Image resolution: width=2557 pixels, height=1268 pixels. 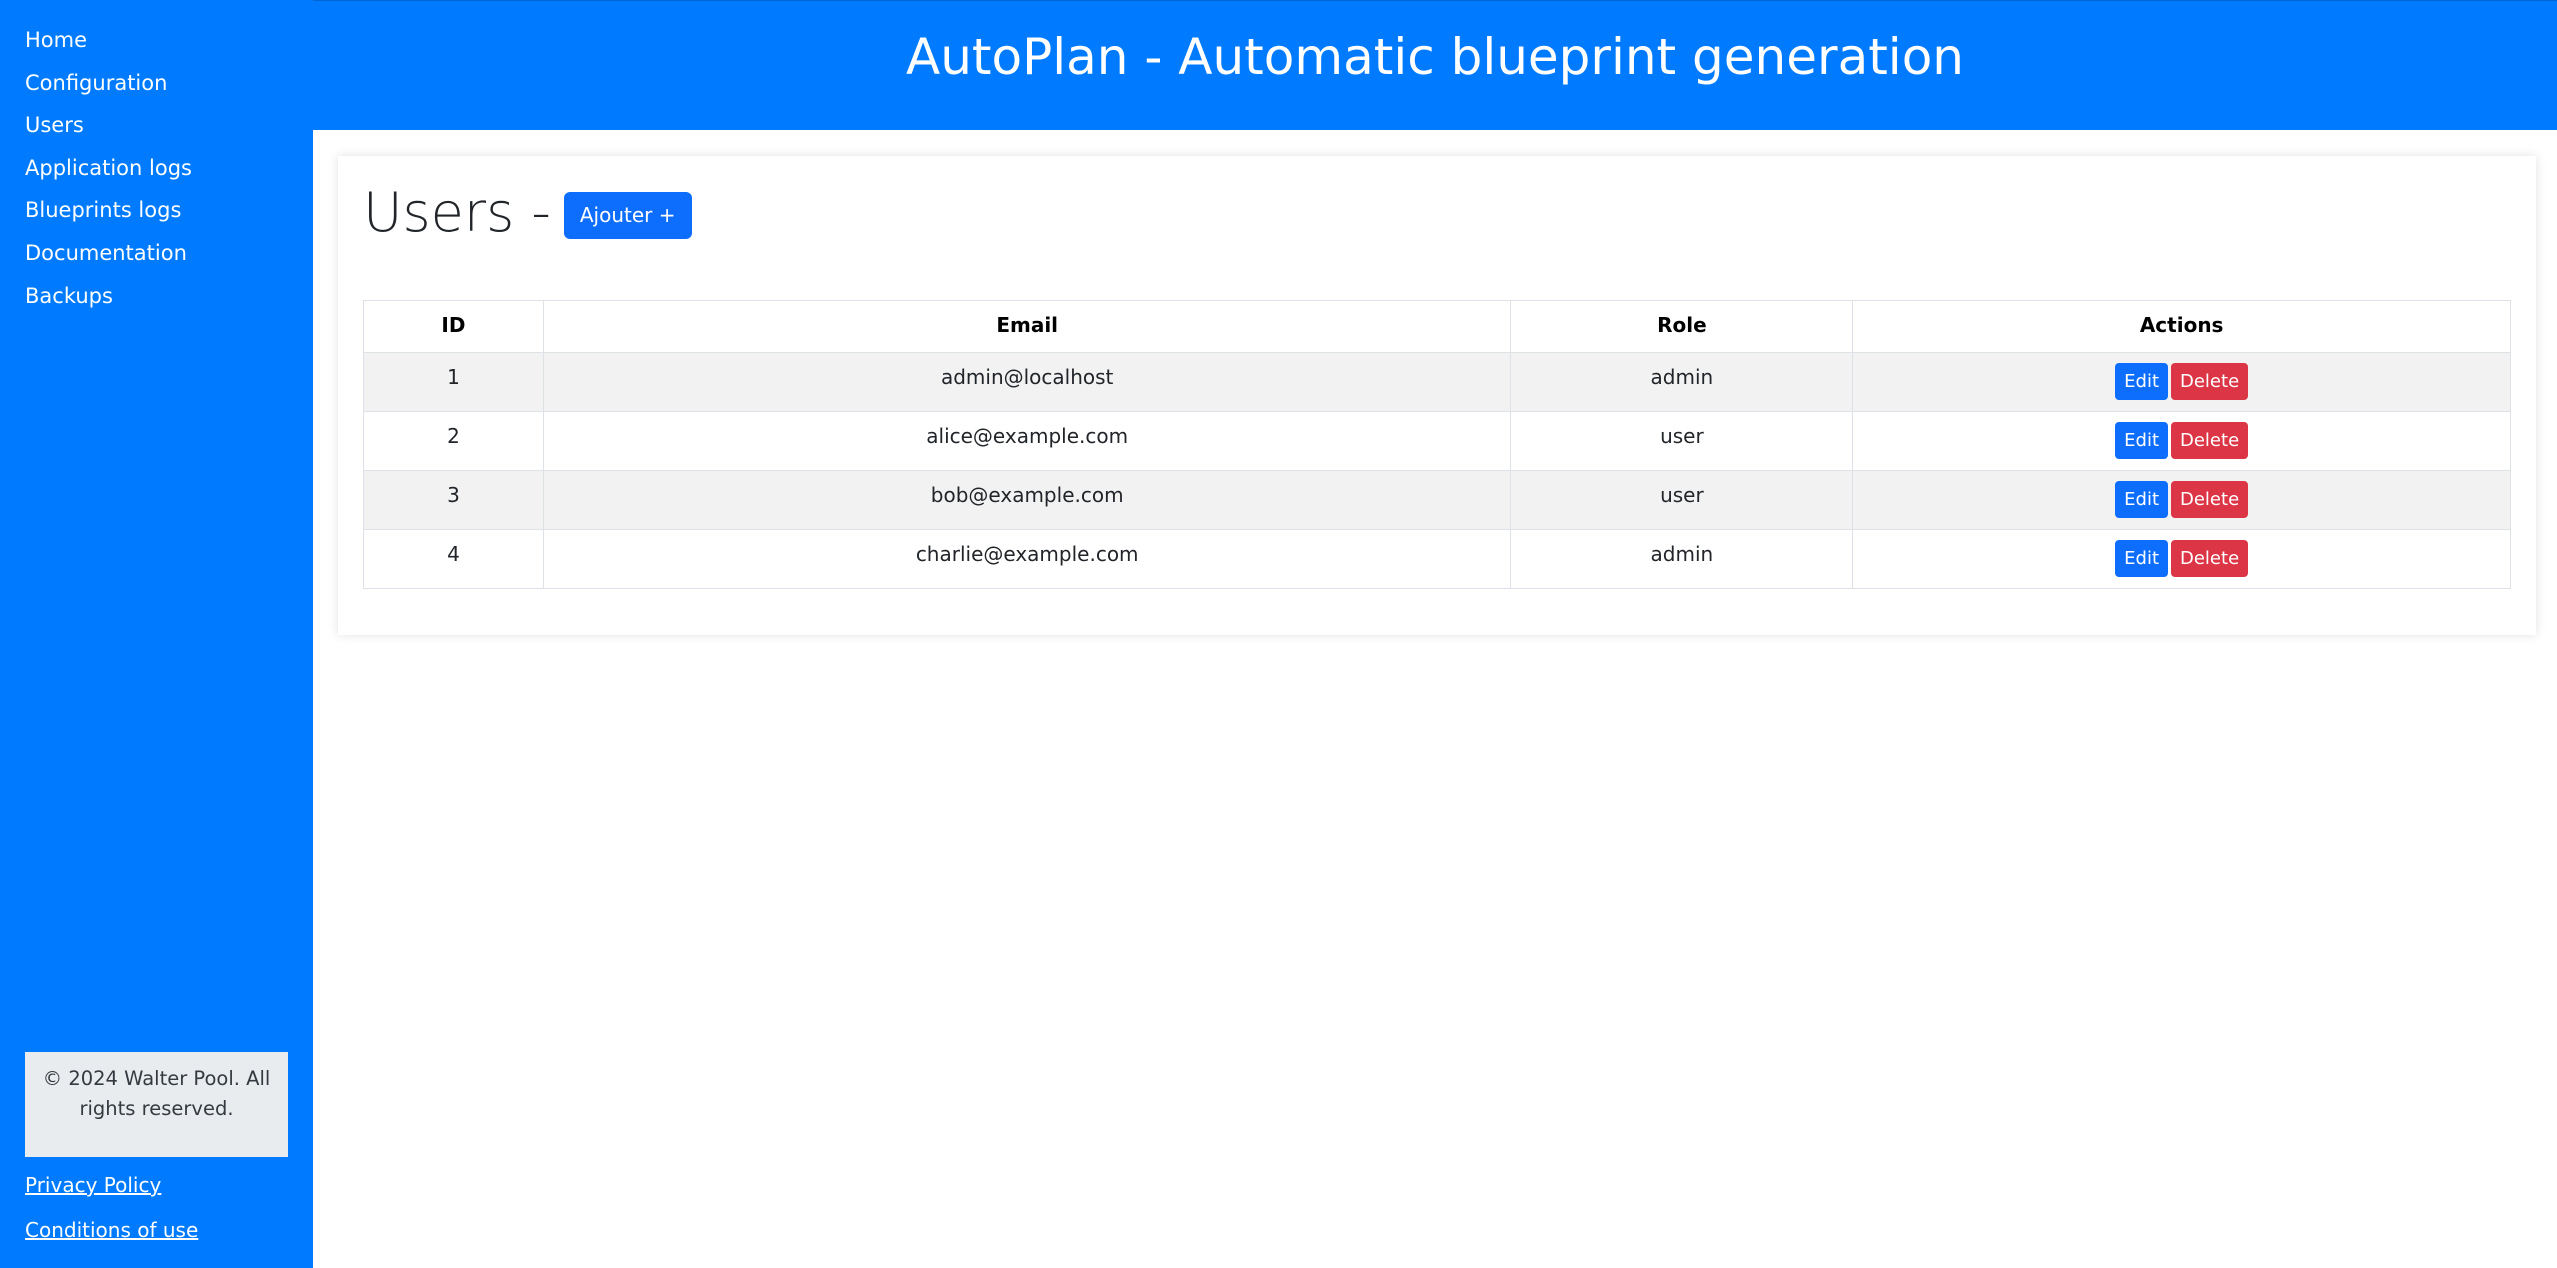 What do you see at coordinates (69, 296) in the screenshot?
I see `sidebar-link-backups: Backups` at bounding box center [69, 296].